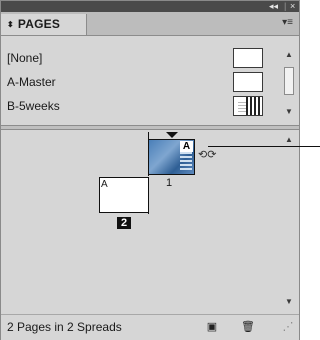  What do you see at coordinates (248, 327) in the screenshot?
I see `delete-page-icon: 🗑` at bounding box center [248, 327].